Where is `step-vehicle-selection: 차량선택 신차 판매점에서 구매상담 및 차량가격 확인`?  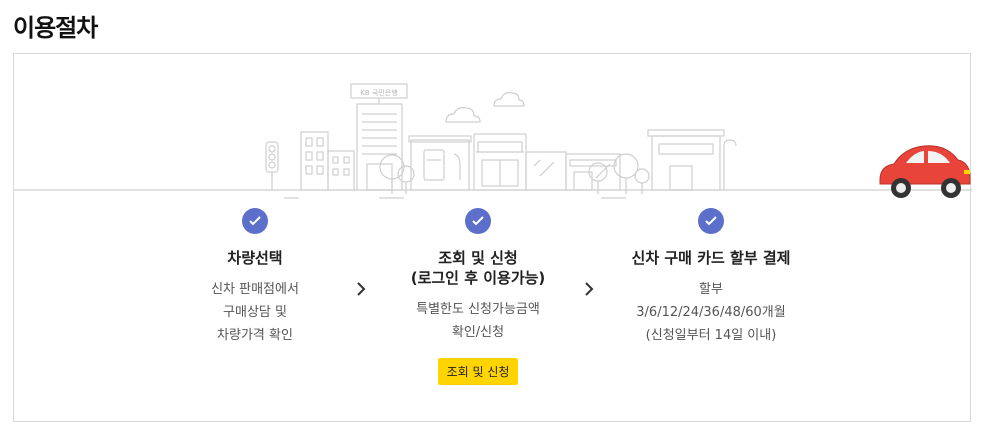
step-vehicle-selection: 차량선택 신차 판매점에서 구매상담 및 차량가격 확인 is located at coordinates (255, 277).